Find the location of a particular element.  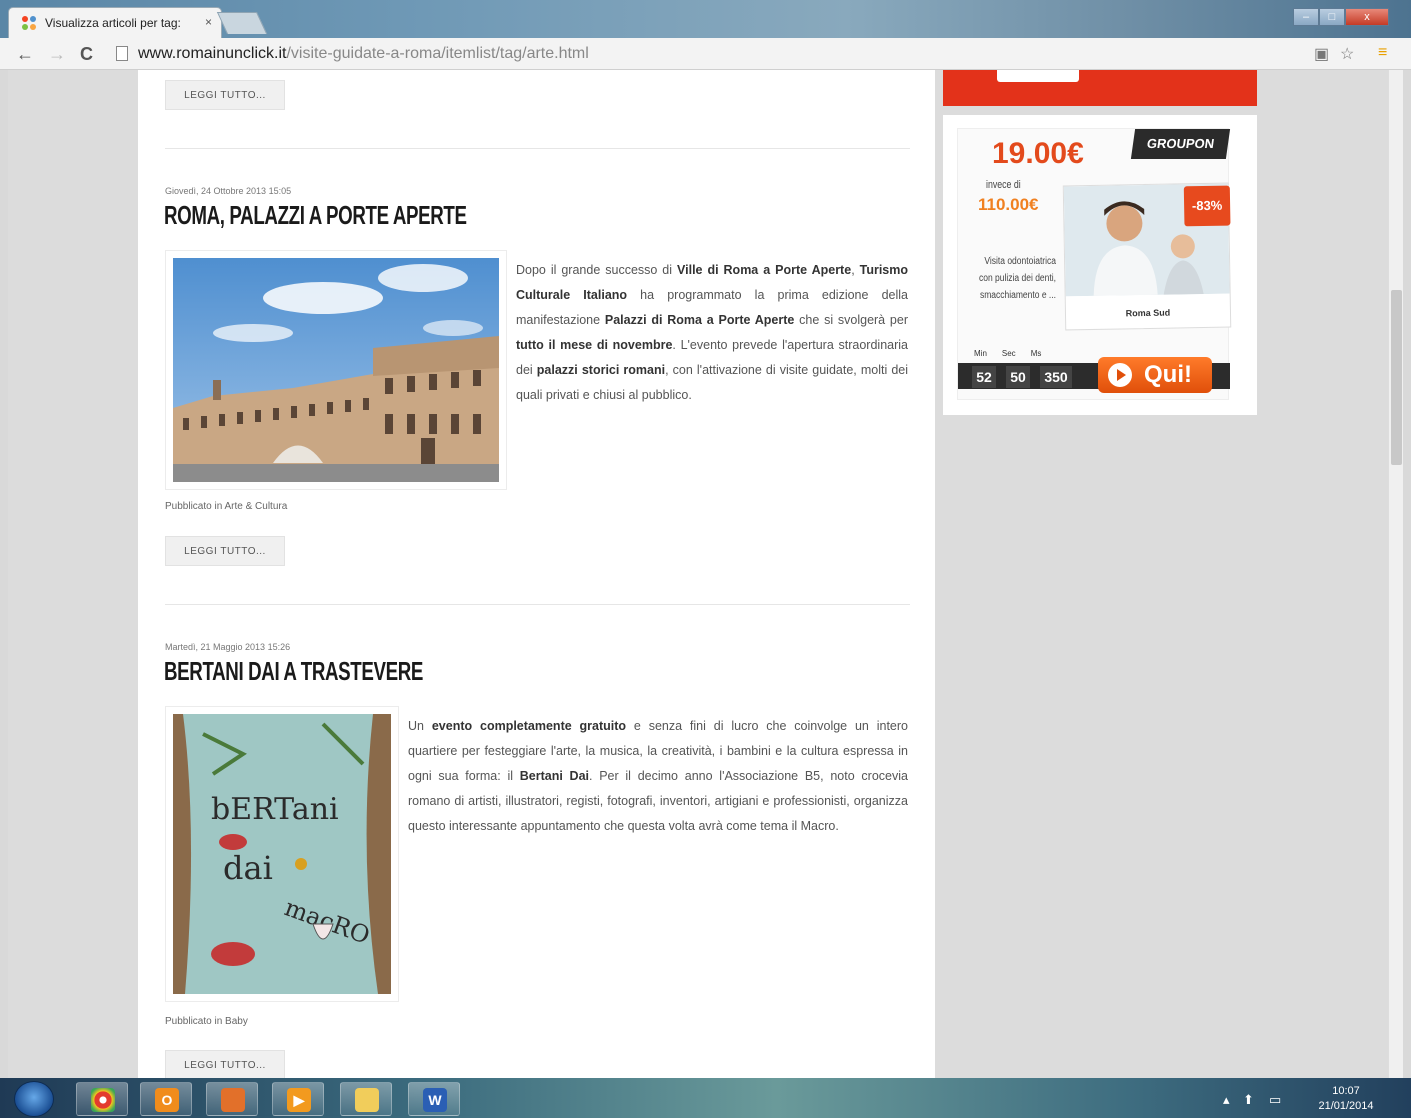

taskbar-explorer is located at coordinates (366, 1099).